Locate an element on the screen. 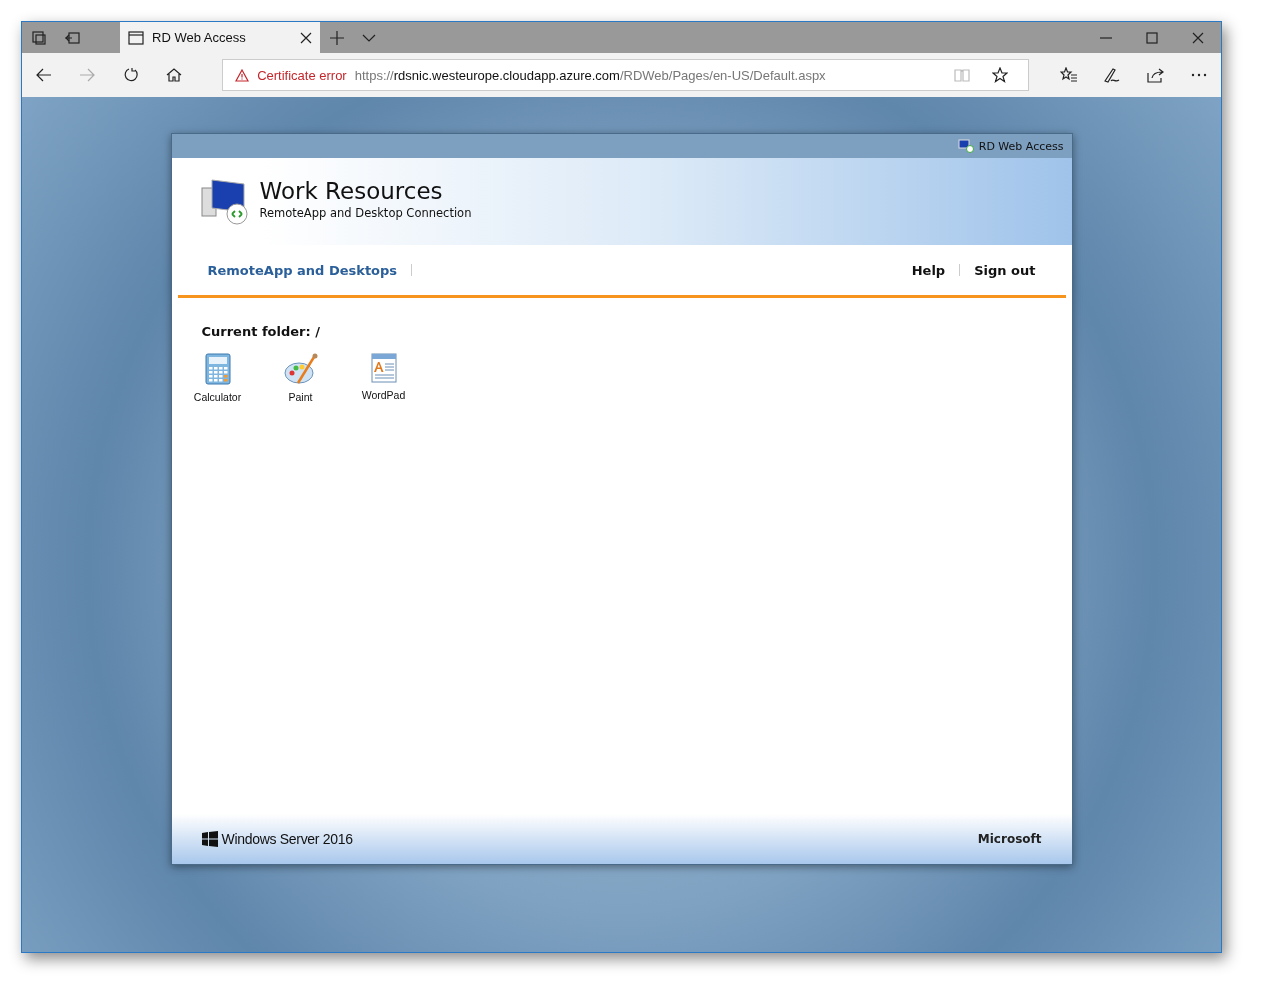 The image size is (1265, 996). product-name: Windows Server 2016 is located at coordinates (287, 839).